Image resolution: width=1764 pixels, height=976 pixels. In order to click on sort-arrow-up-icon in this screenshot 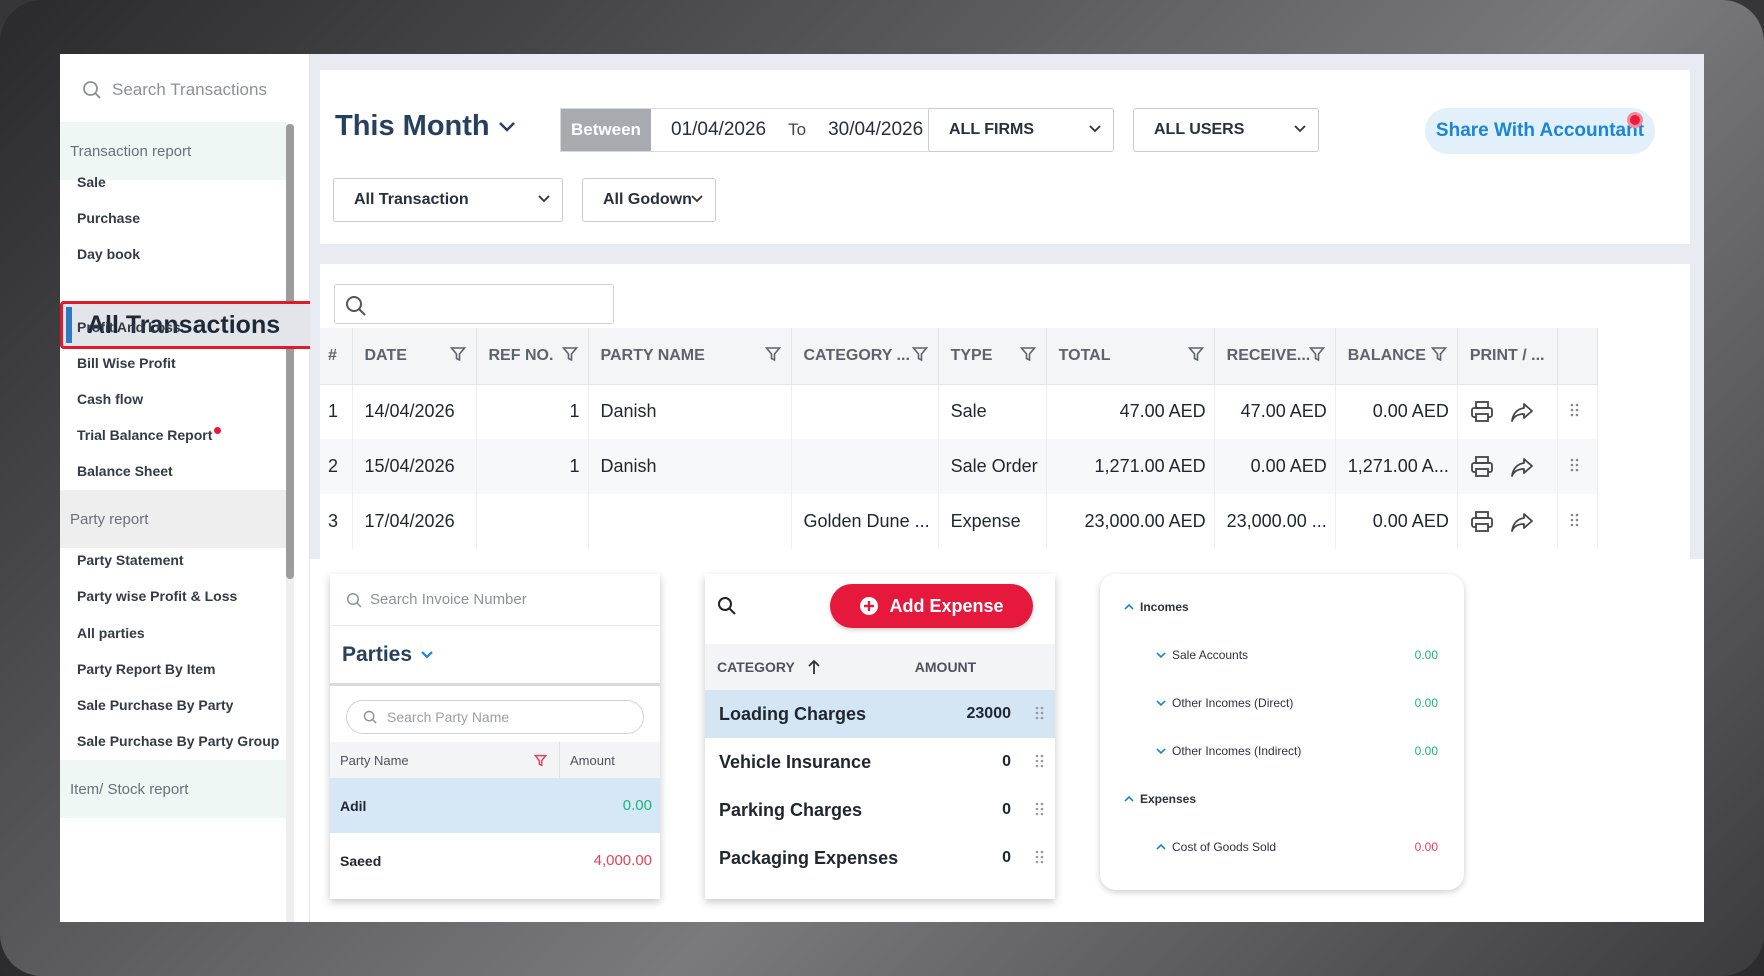, I will do `click(814, 667)`.